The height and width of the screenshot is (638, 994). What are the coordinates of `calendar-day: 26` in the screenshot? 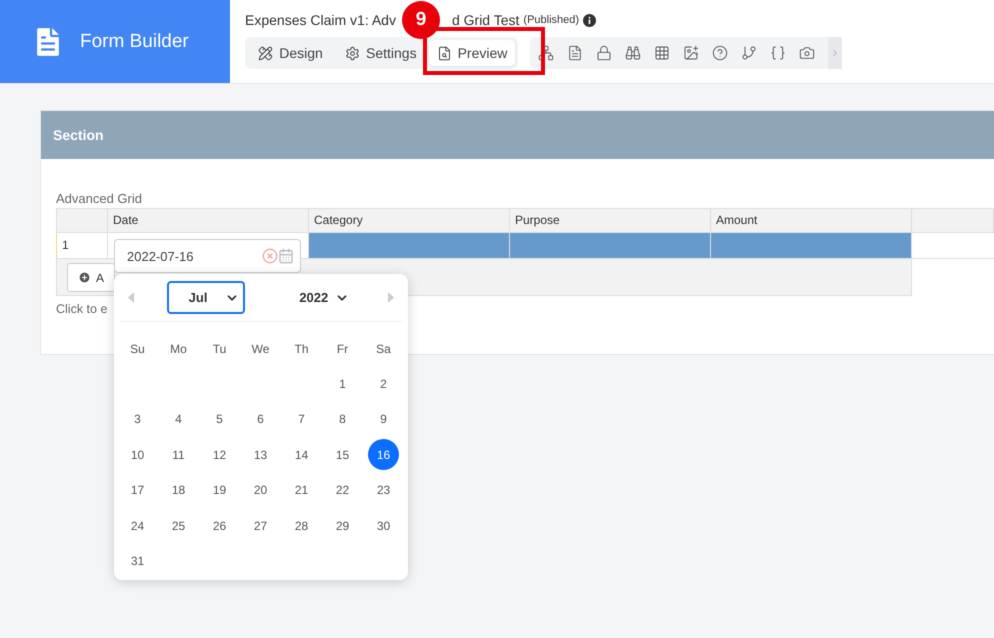 It's located at (219, 526).